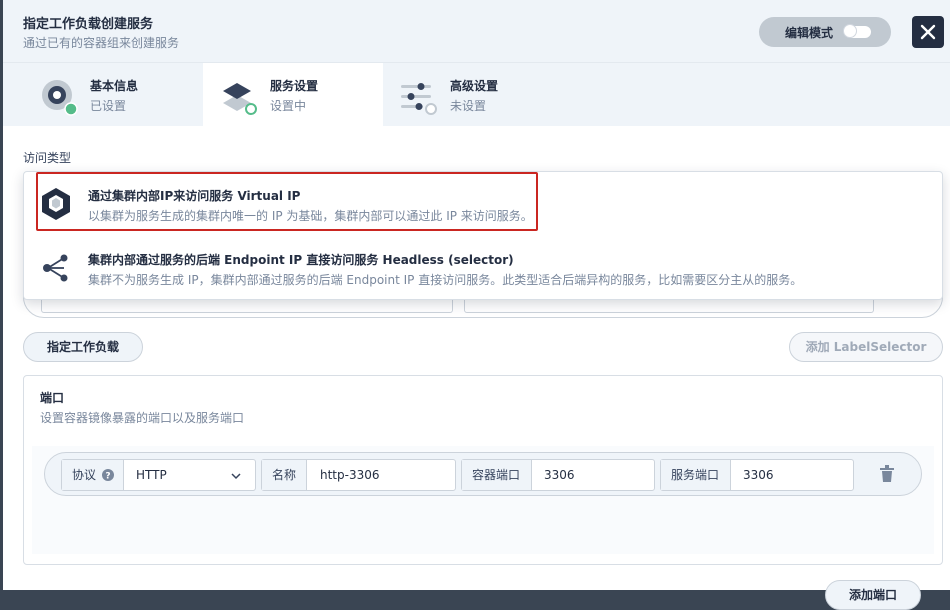 This screenshot has height=610, width=950. I want to click on tab-service-settings: 服务设置 设置中, so click(293, 95).